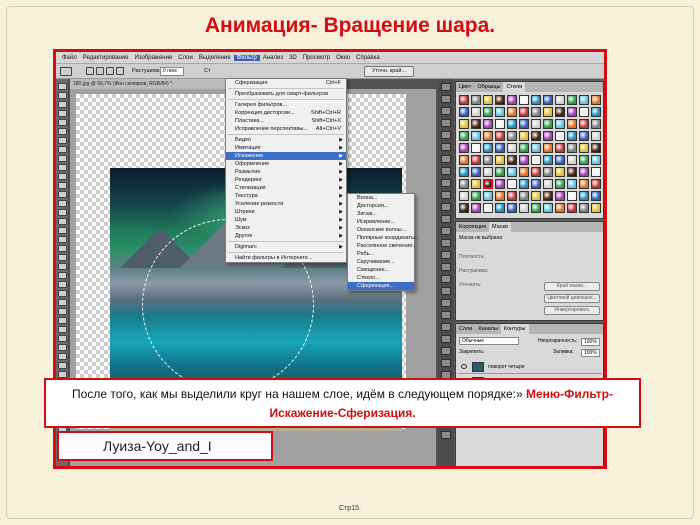  What do you see at coordinates (465, 329) in the screenshot?
I see `layers-panel-tab: Слои` at bounding box center [465, 329].